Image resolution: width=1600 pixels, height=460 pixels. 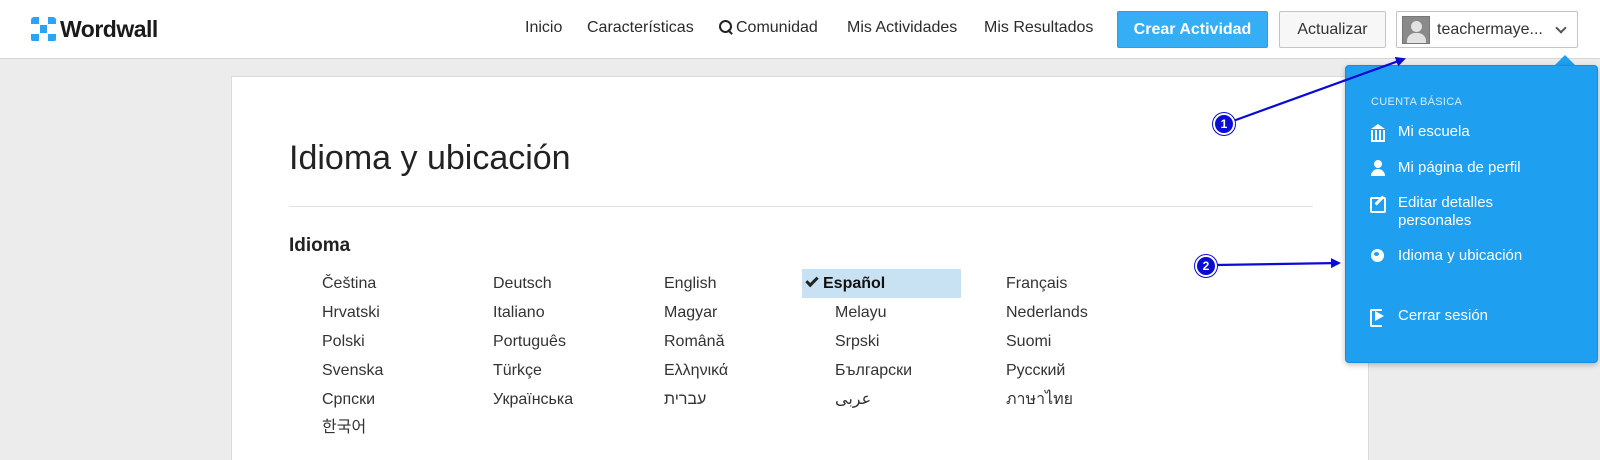 What do you see at coordinates (1417, 102) in the screenshot?
I see `dropdown-header: Cuenta básica` at bounding box center [1417, 102].